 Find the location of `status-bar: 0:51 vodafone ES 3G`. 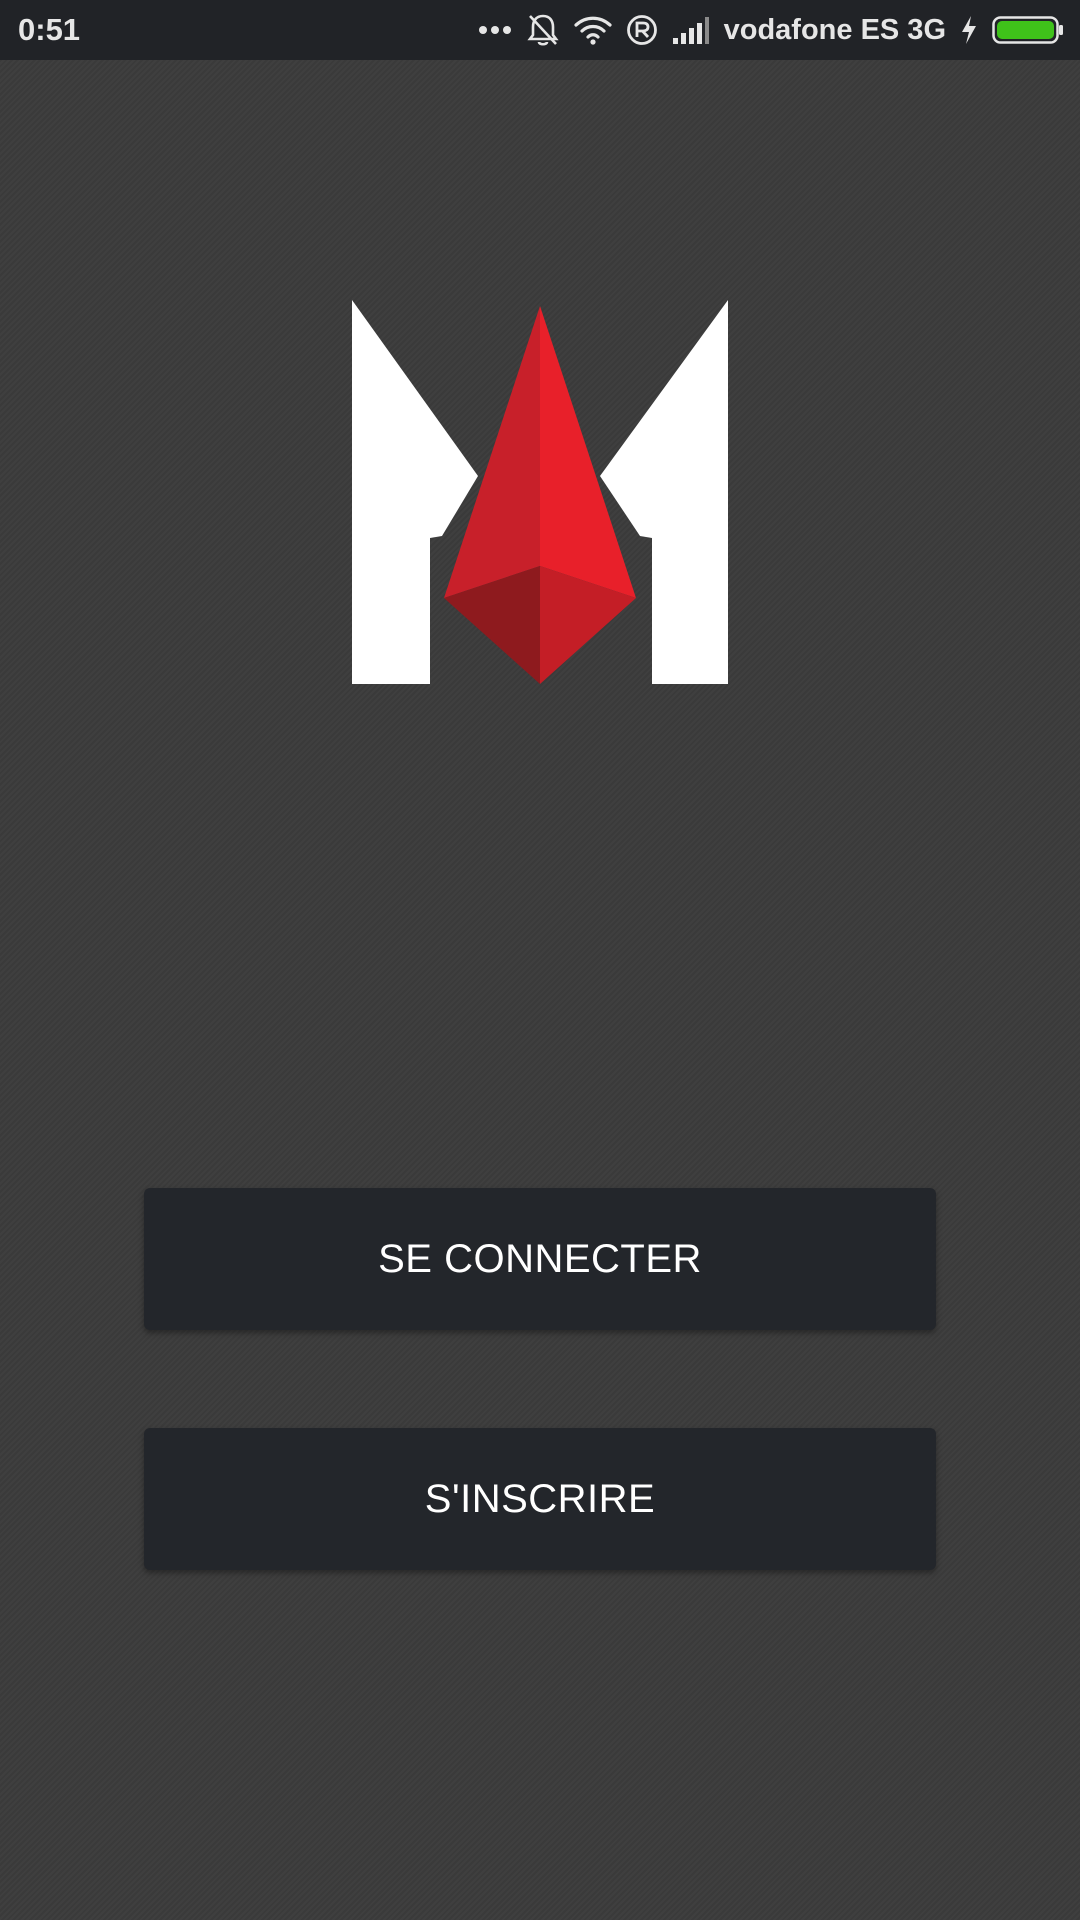

status-bar: 0:51 vodafone ES 3G is located at coordinates (540, 30).